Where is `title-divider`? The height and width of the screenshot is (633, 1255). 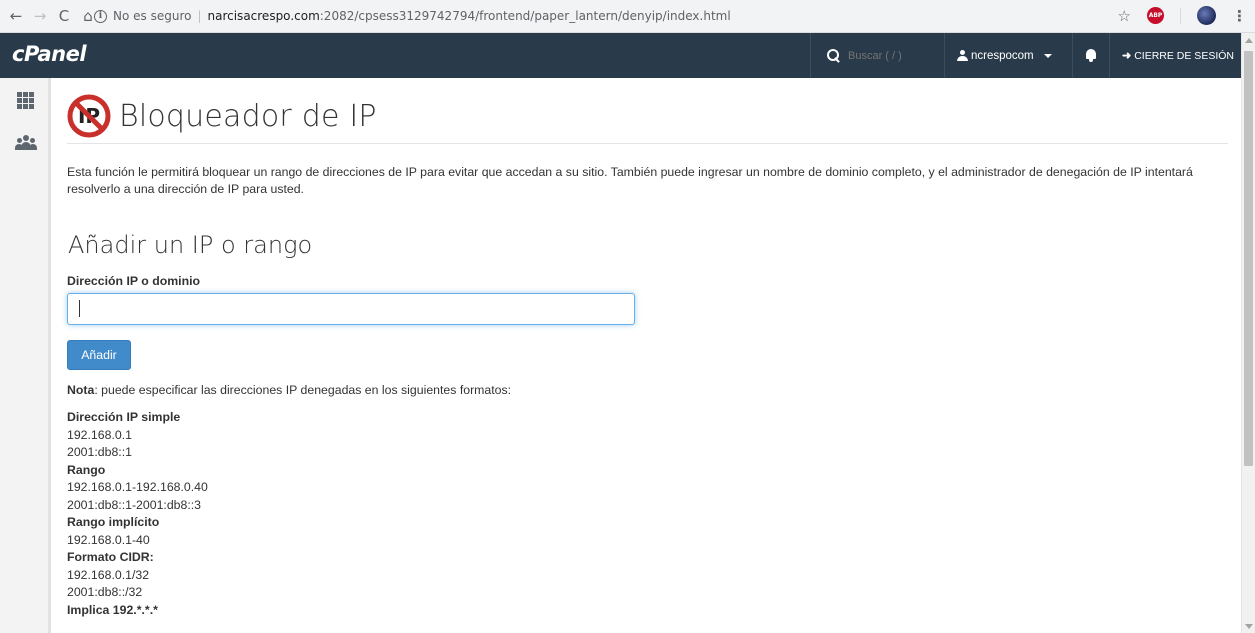 title-divider is located at coordinates (647, 143).